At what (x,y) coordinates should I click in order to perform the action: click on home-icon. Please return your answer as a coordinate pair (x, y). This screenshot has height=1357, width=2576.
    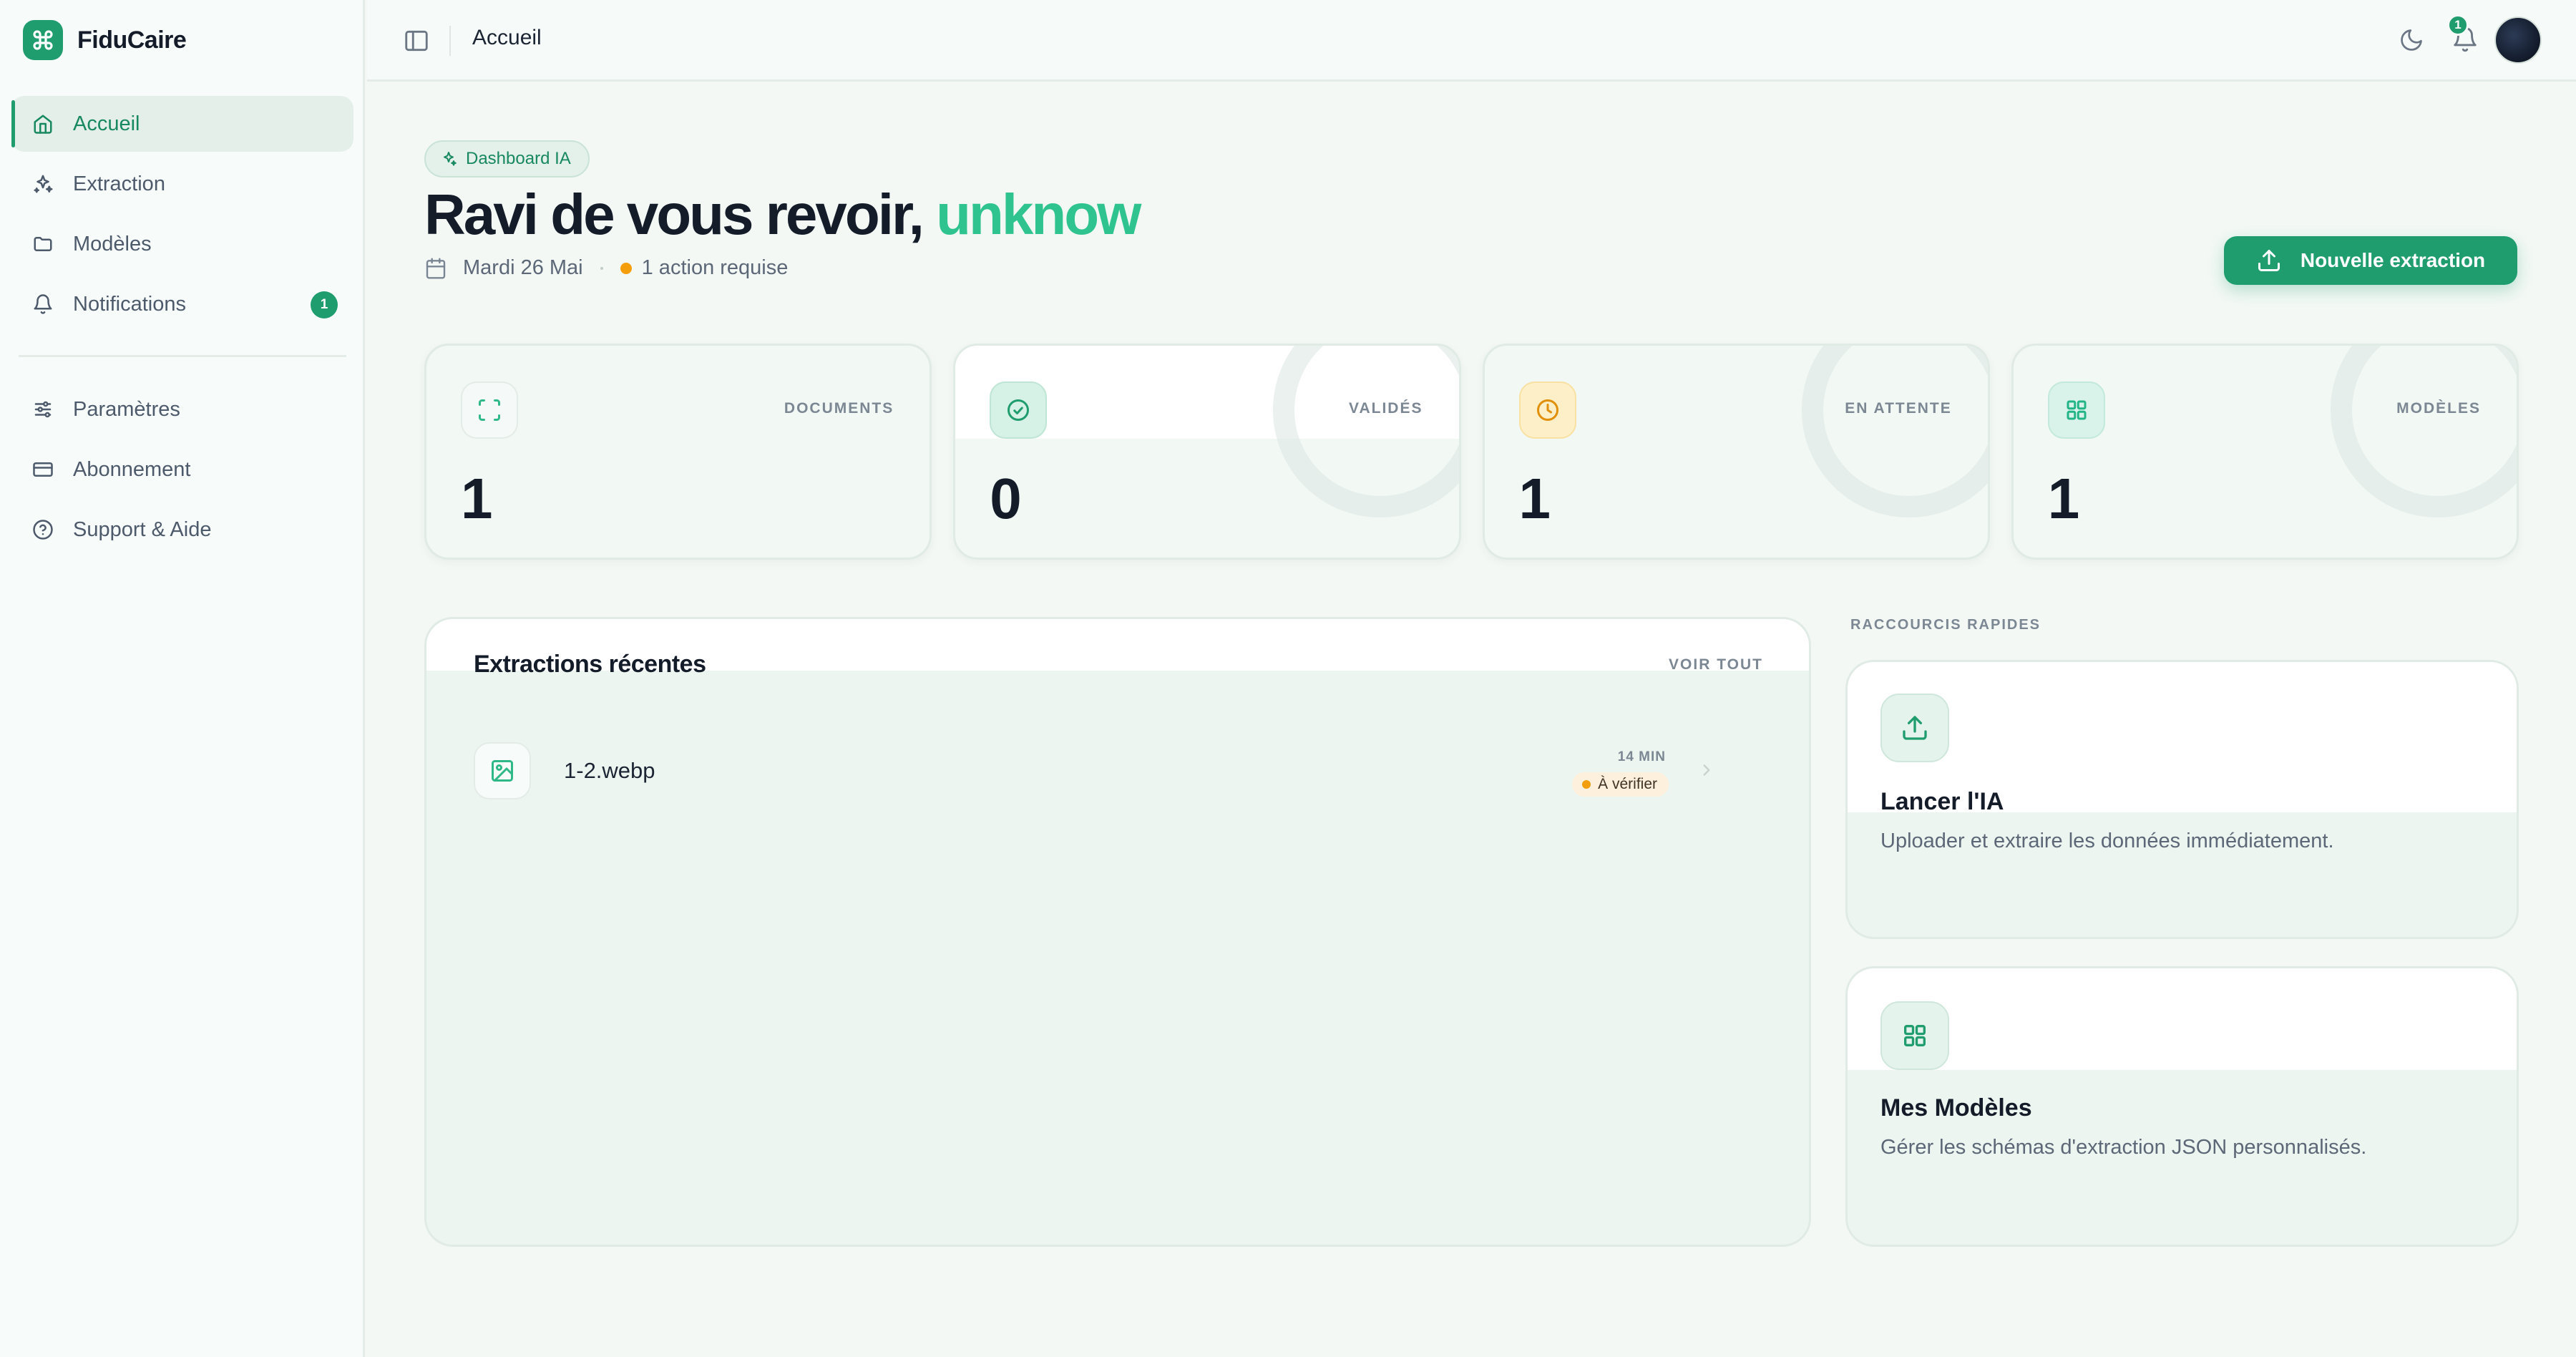
    Looking at the image, I should click on (42, 123).